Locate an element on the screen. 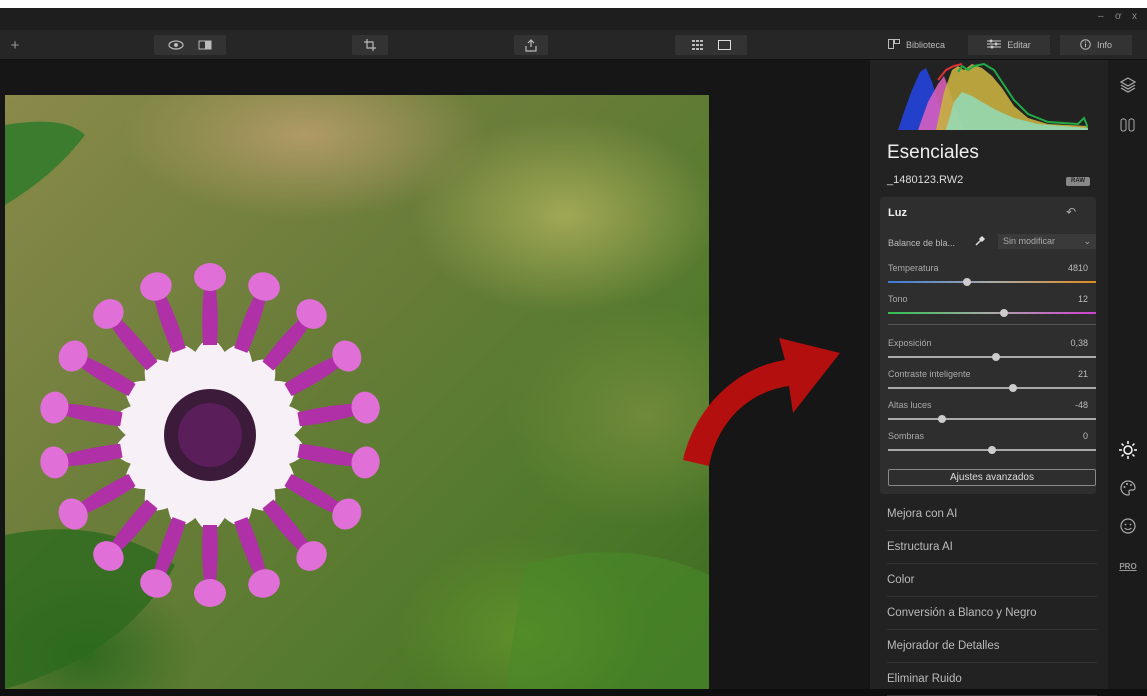 The image size is (1147, 696). nav-edit: Editar is located at coordinates (1009, 45).